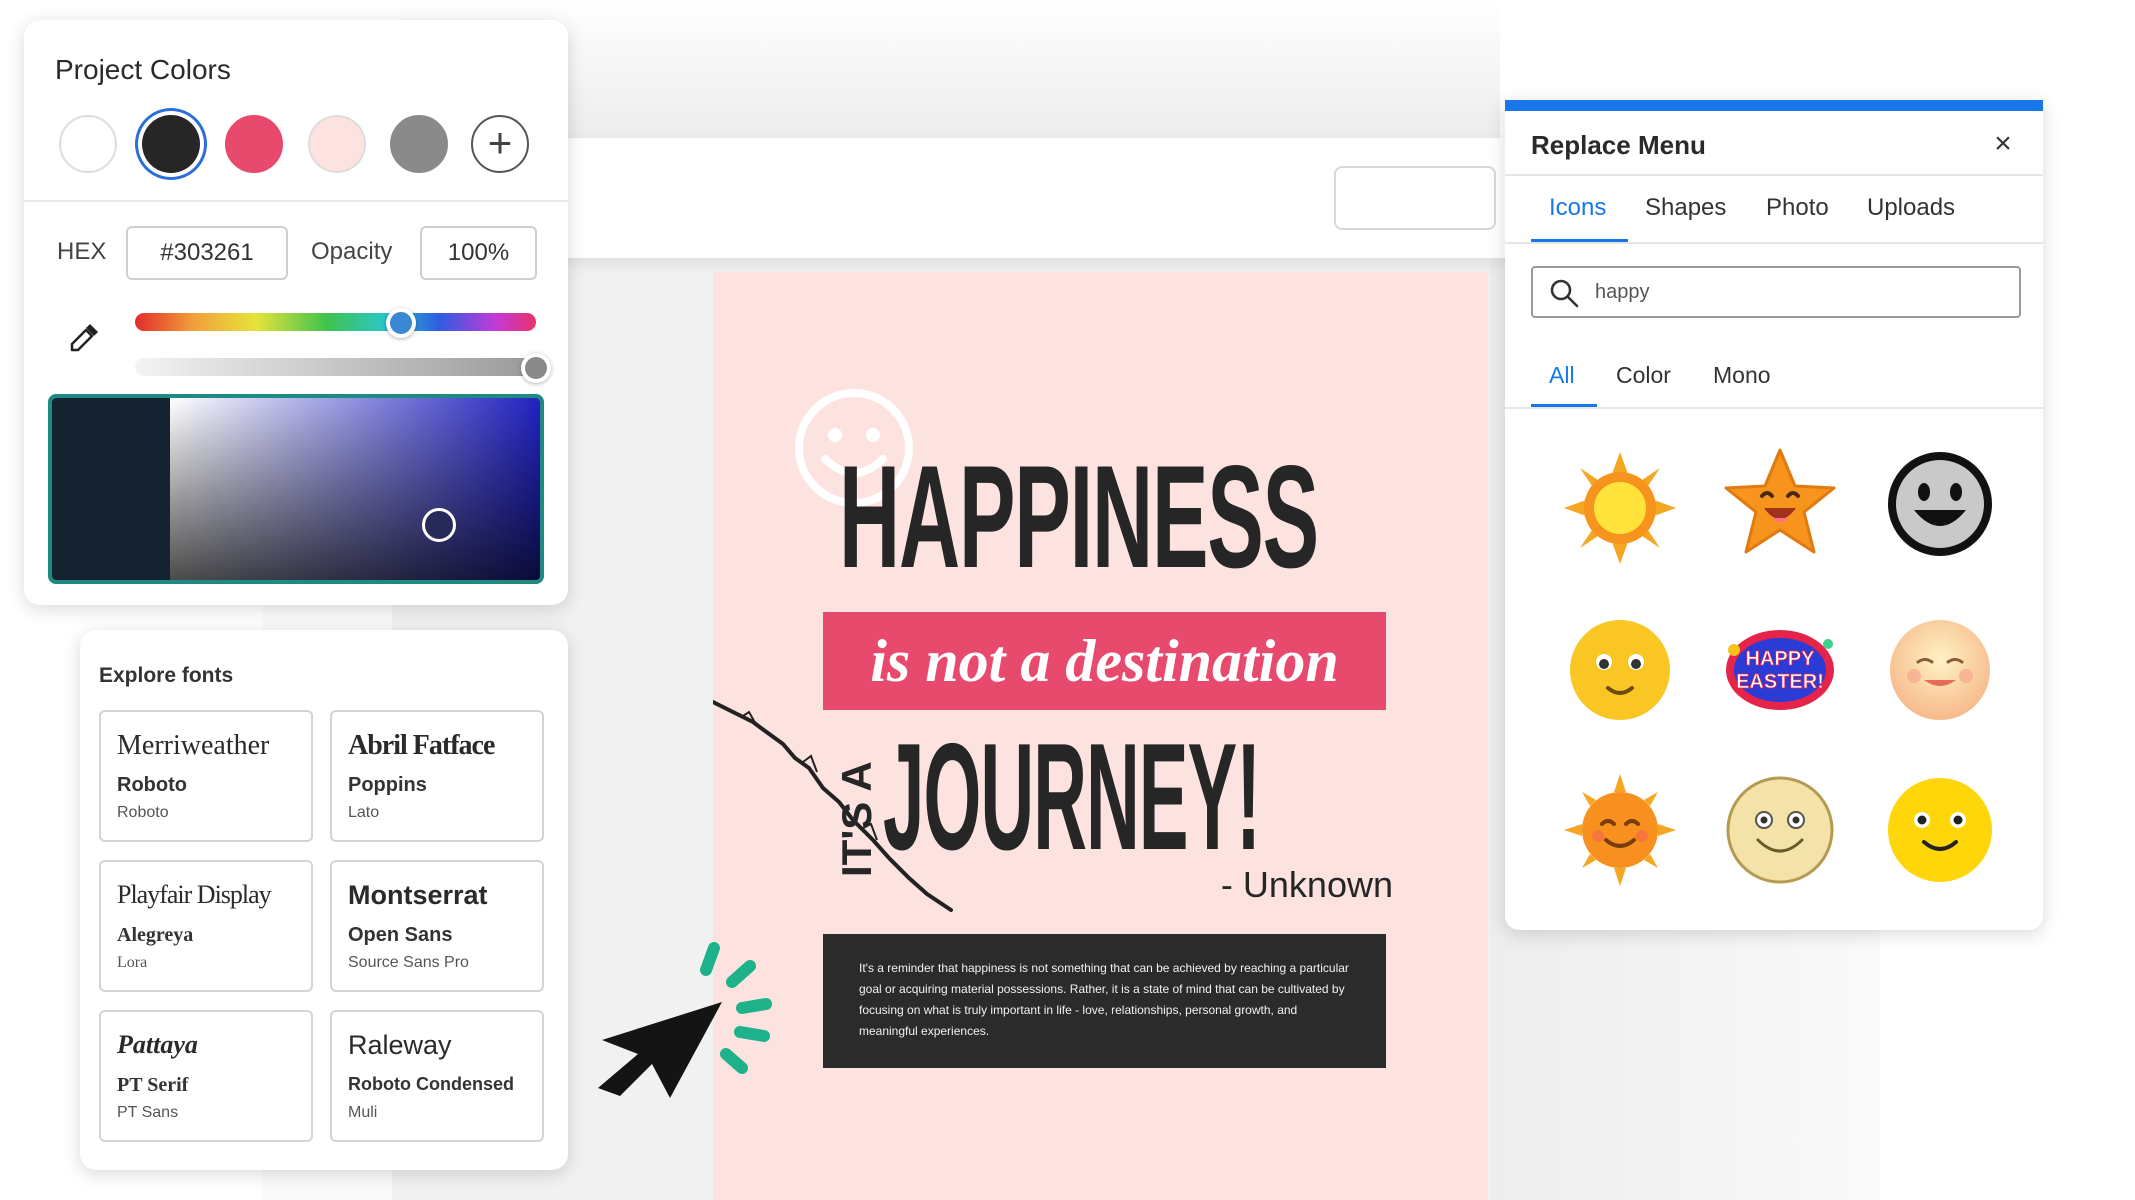 The image size is (2135, 1200). Describe the element at coordinates (337, 144) in the screenshot. I see `color-swatch-blush` at that location.